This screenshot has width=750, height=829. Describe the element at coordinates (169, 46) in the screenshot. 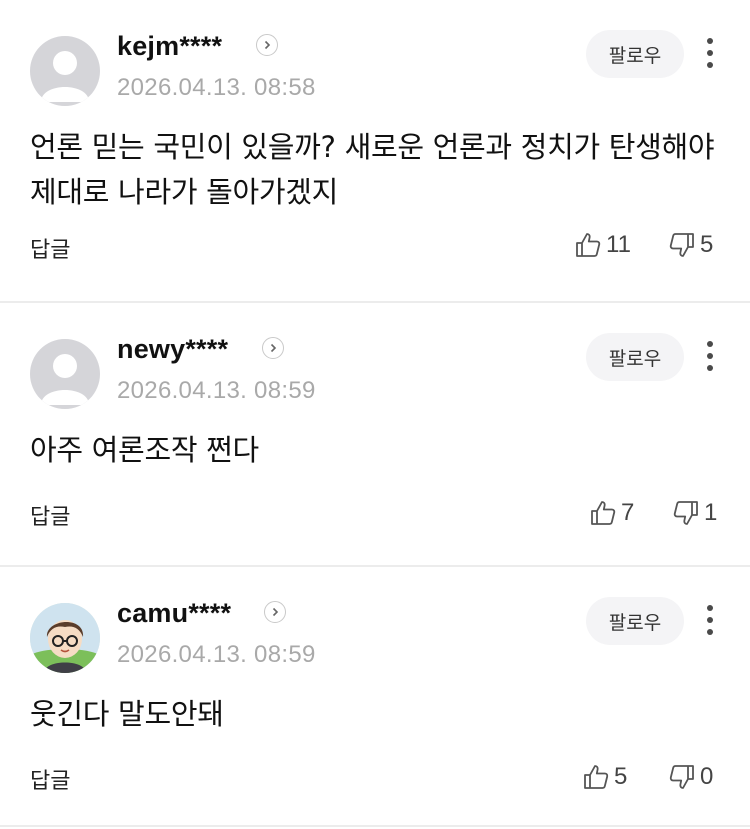

I see `comment-nickname: kejm****` at that location.